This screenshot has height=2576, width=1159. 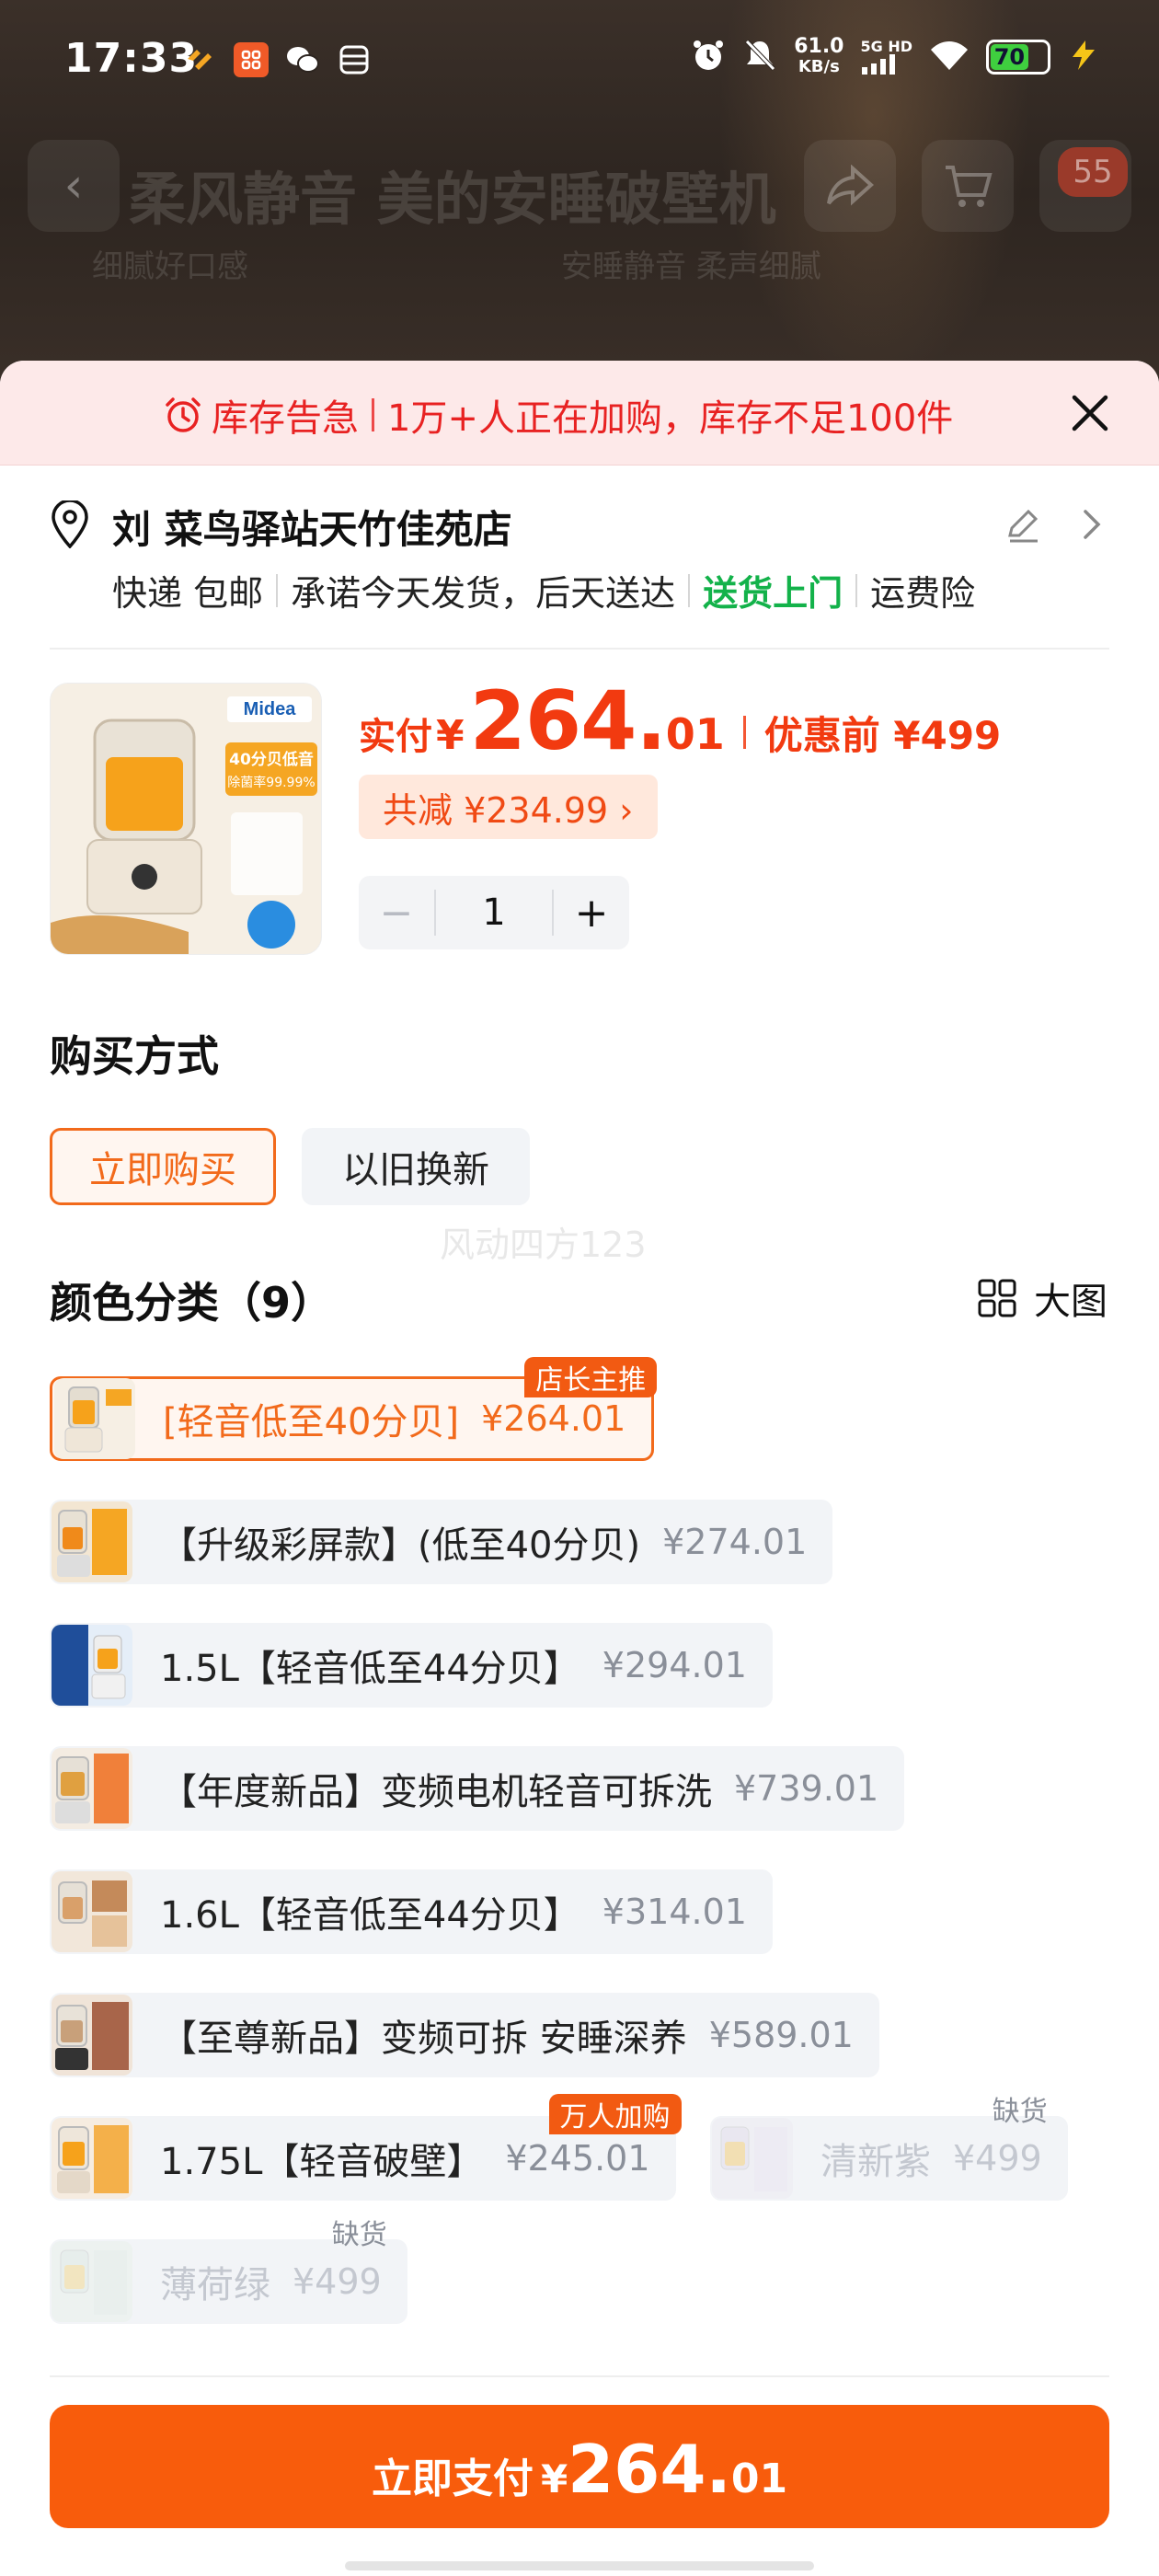 What do you see at coordinates (277, 59) in the screenshot?
I see `status-app-icons` at bounding box center [277, 59].